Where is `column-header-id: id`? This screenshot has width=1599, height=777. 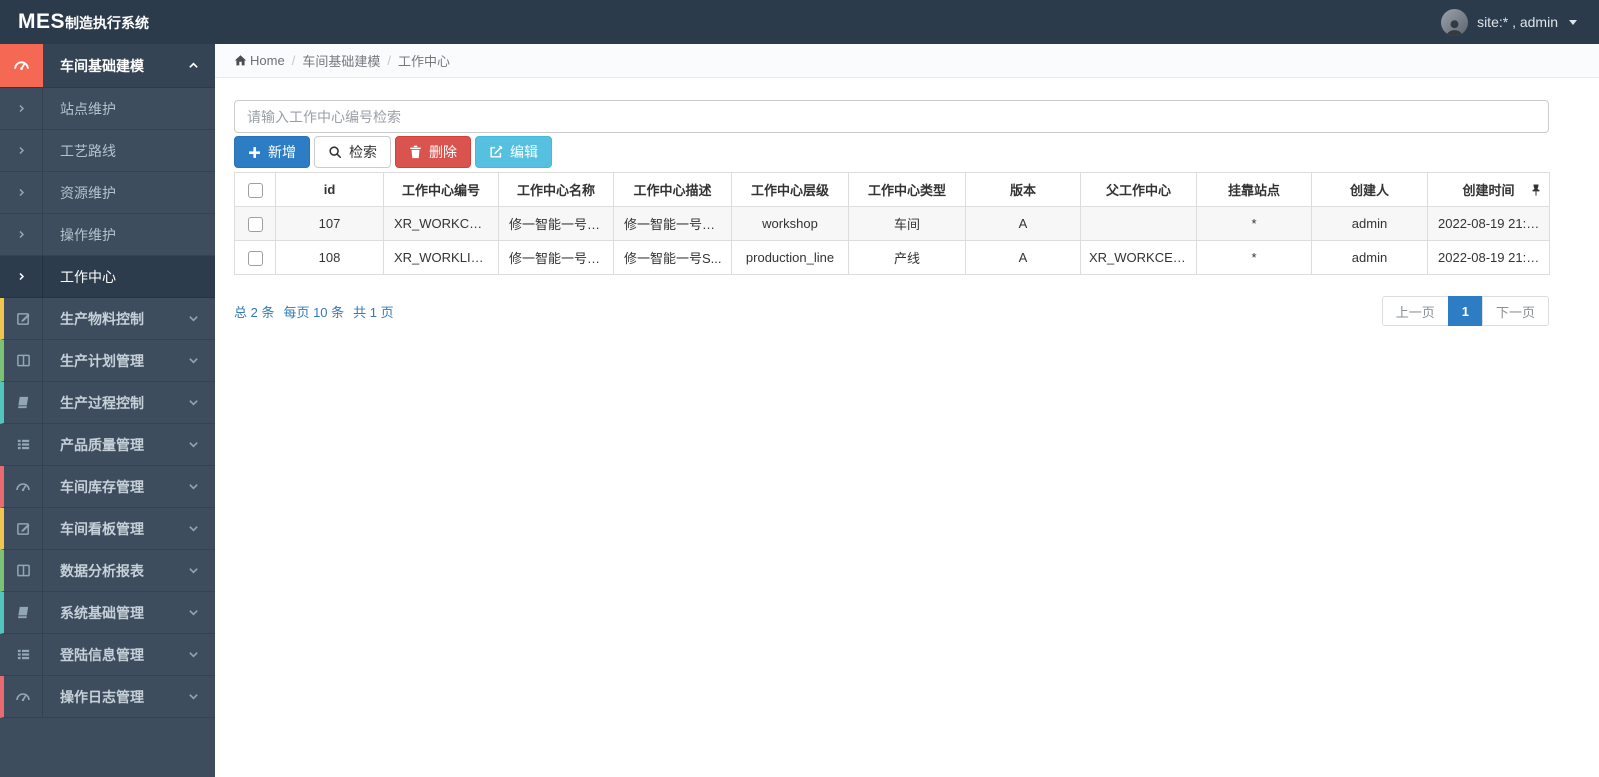 column-header-id: id is located at coordinates (329, 189).